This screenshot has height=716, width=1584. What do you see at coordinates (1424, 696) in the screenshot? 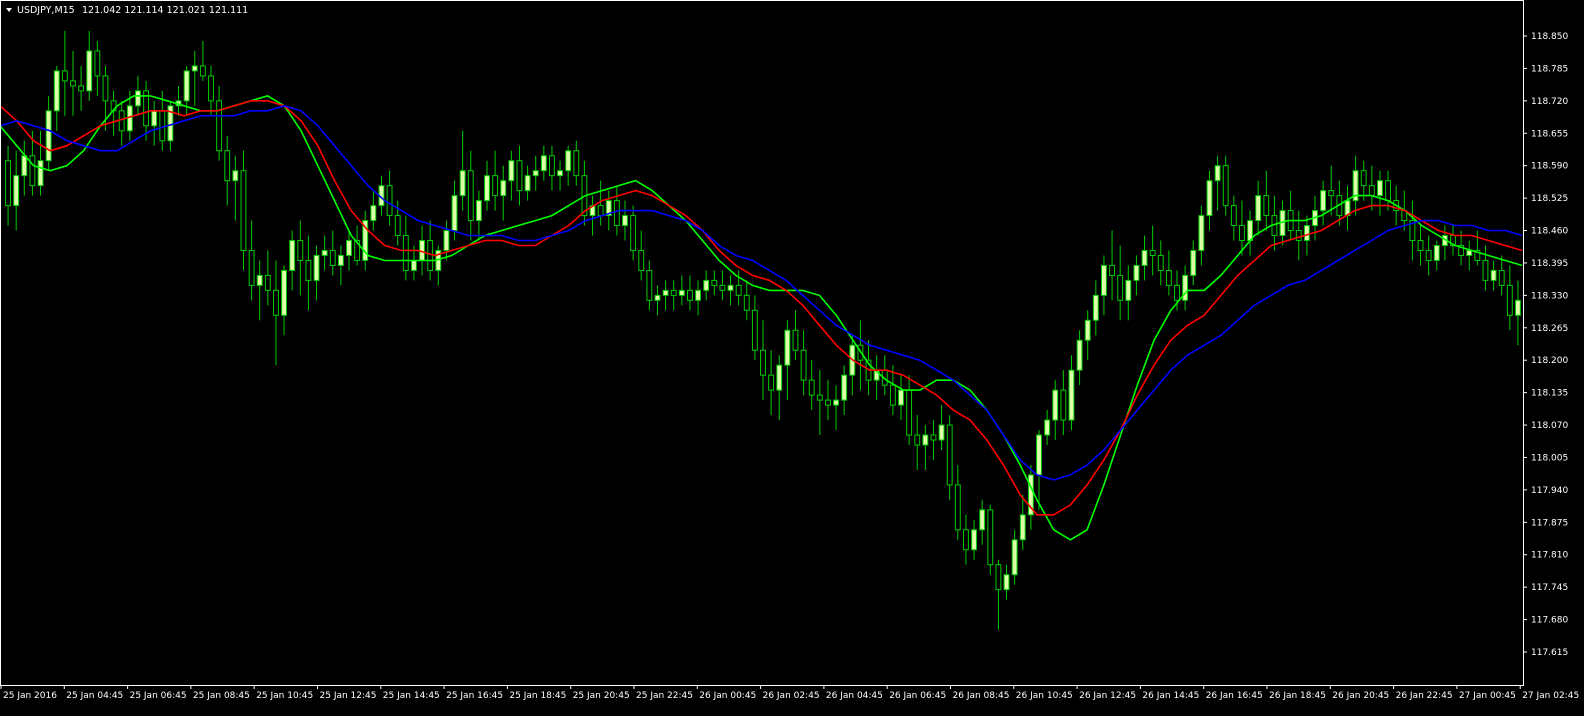
I see `x-tick-label: 26 Jan 22:45` at bounding box center [1424, 696].